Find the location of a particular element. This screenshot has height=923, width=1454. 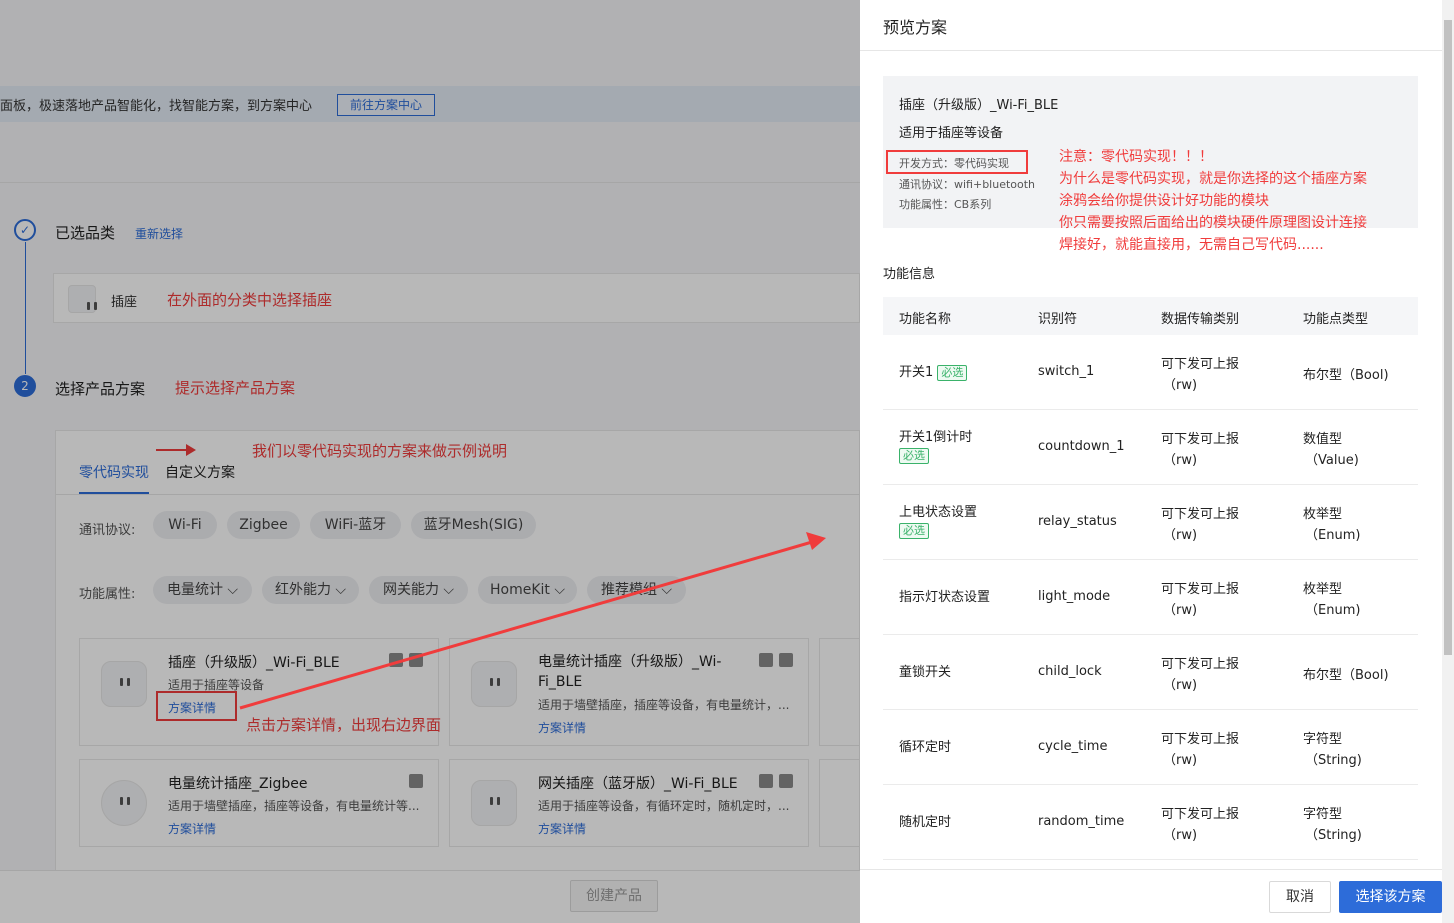

function-name: 指示灯状态设置 is located at coordinates (945, 597).